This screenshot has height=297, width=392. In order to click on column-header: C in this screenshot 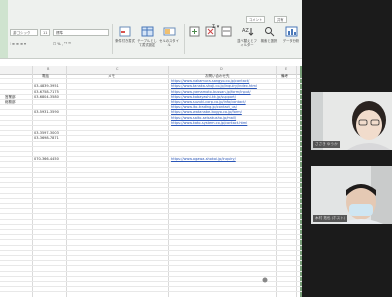, I will do `click(117, 69)`.